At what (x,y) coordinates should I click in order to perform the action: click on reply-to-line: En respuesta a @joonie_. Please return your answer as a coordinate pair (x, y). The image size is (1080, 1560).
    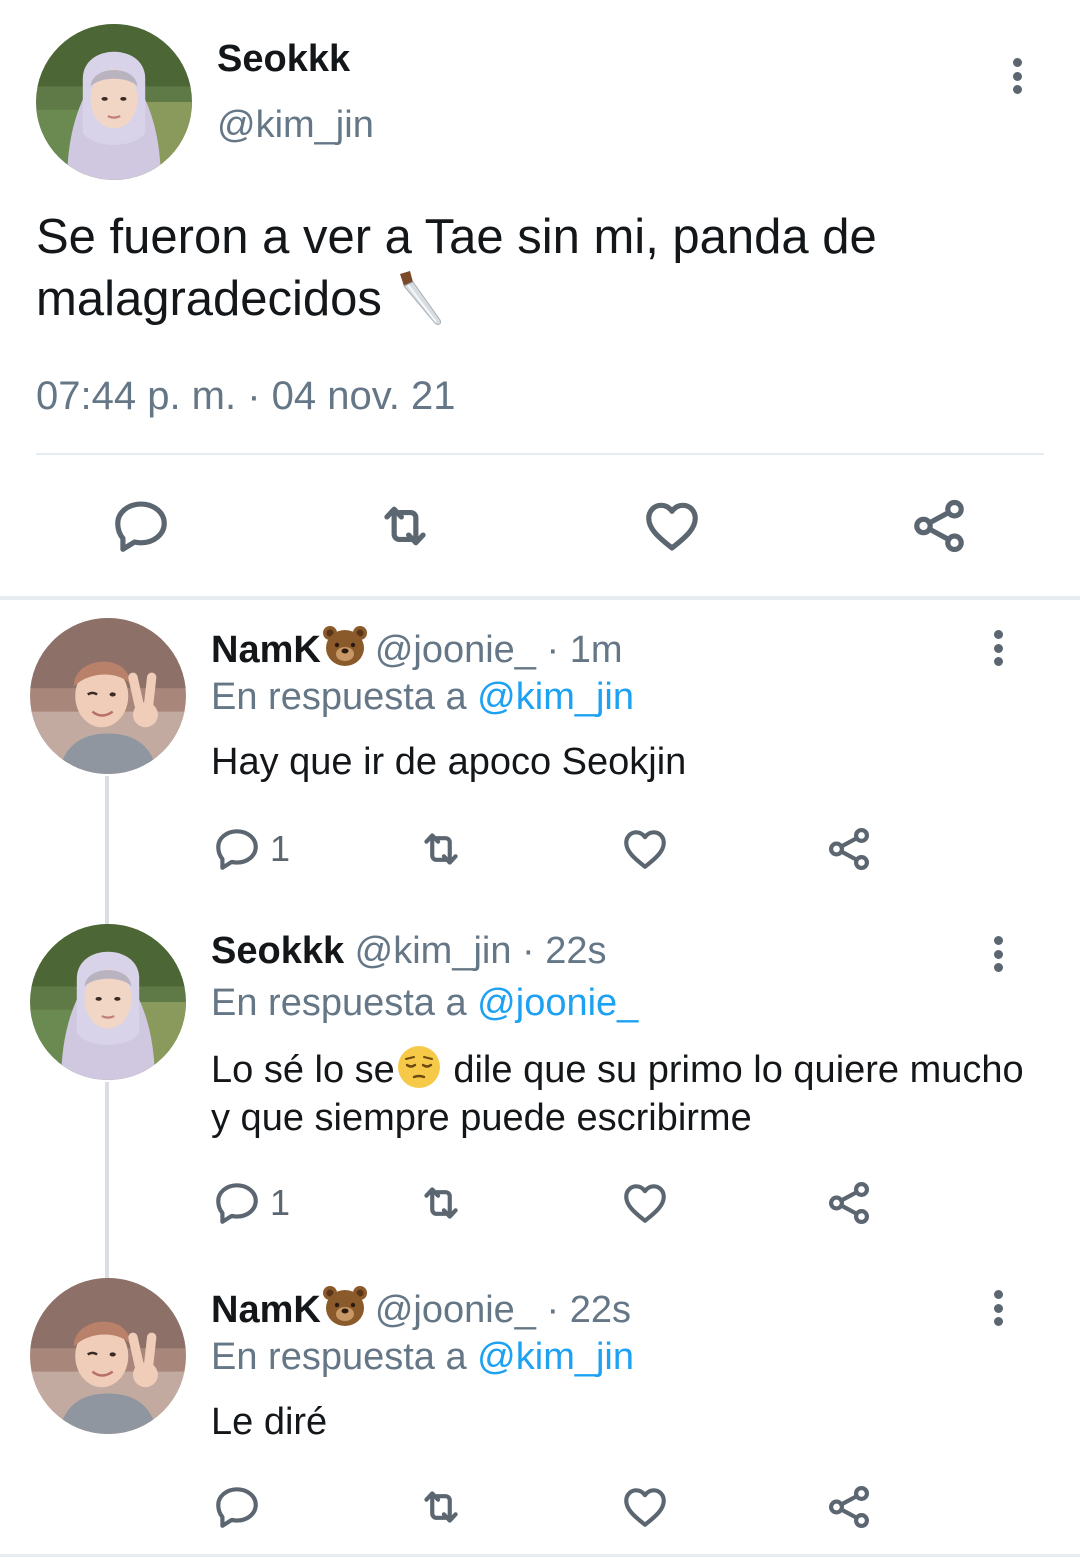
    Looking at the image, I should click on (424, 1003).